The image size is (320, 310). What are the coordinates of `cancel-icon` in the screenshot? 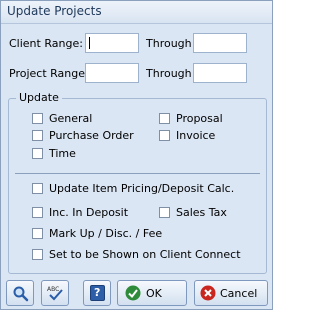 It's located at (208, 293).